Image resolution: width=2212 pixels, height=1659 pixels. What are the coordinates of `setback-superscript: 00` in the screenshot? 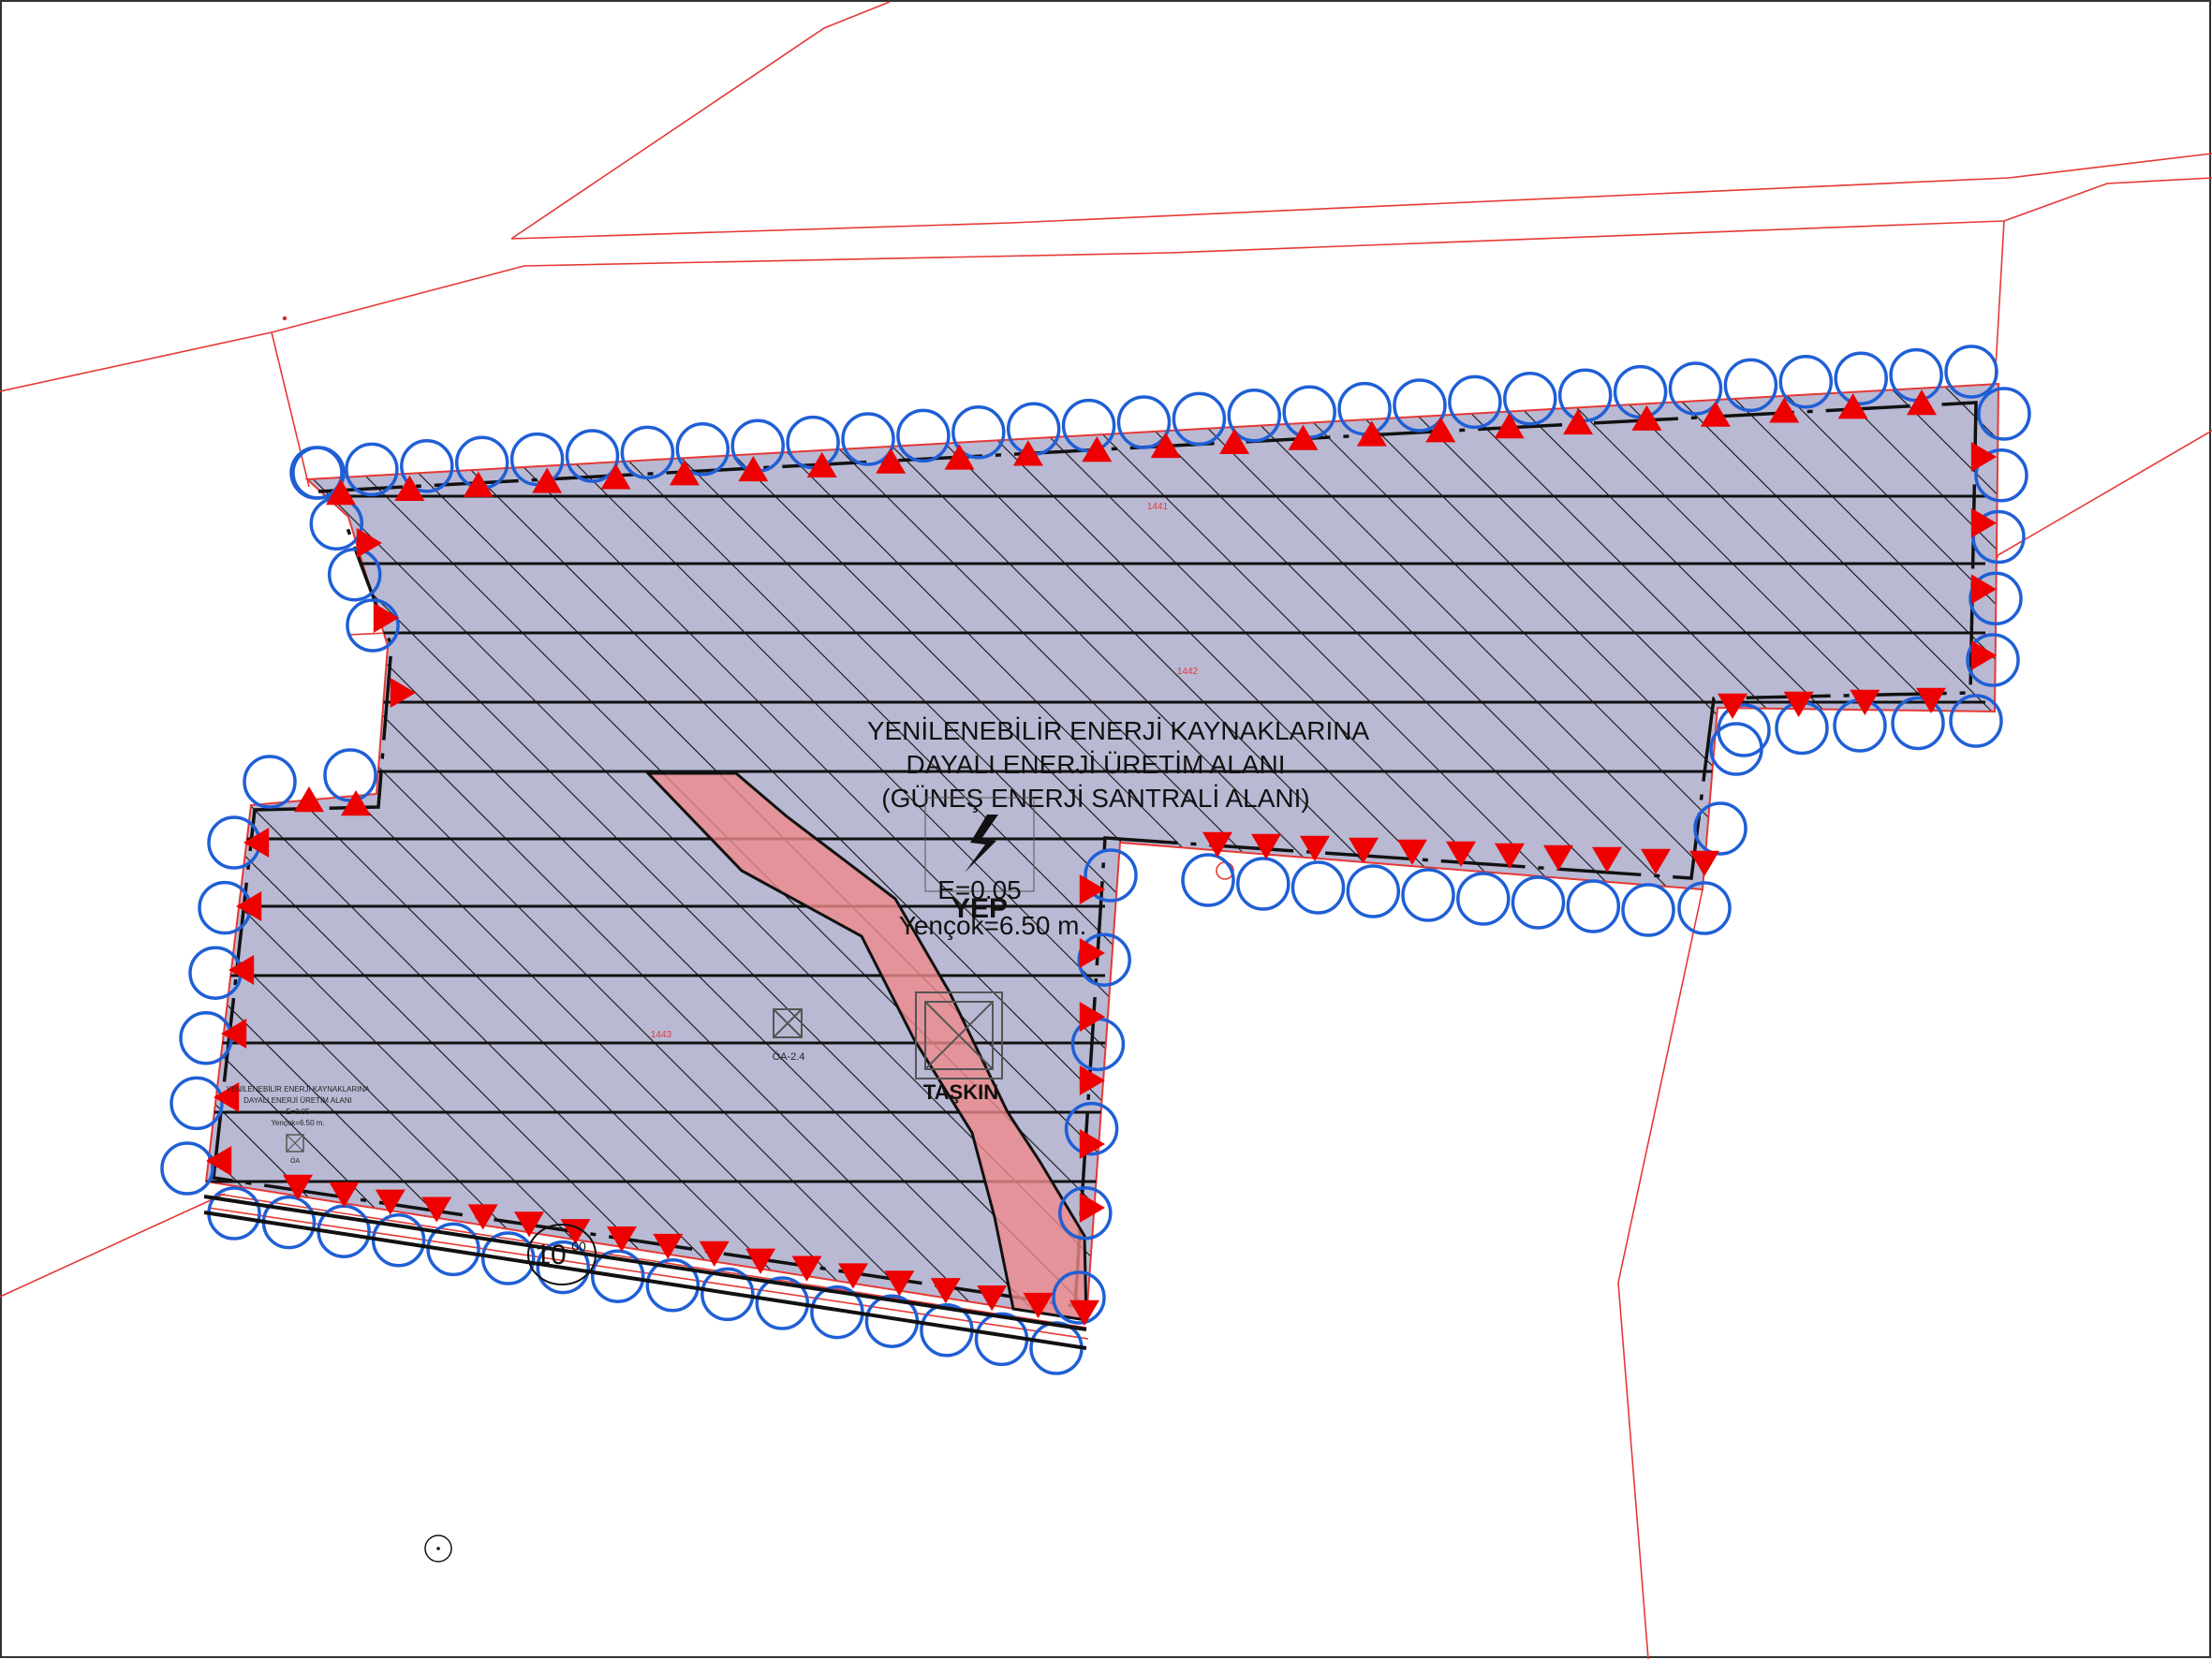 It's located at (578, 1246).